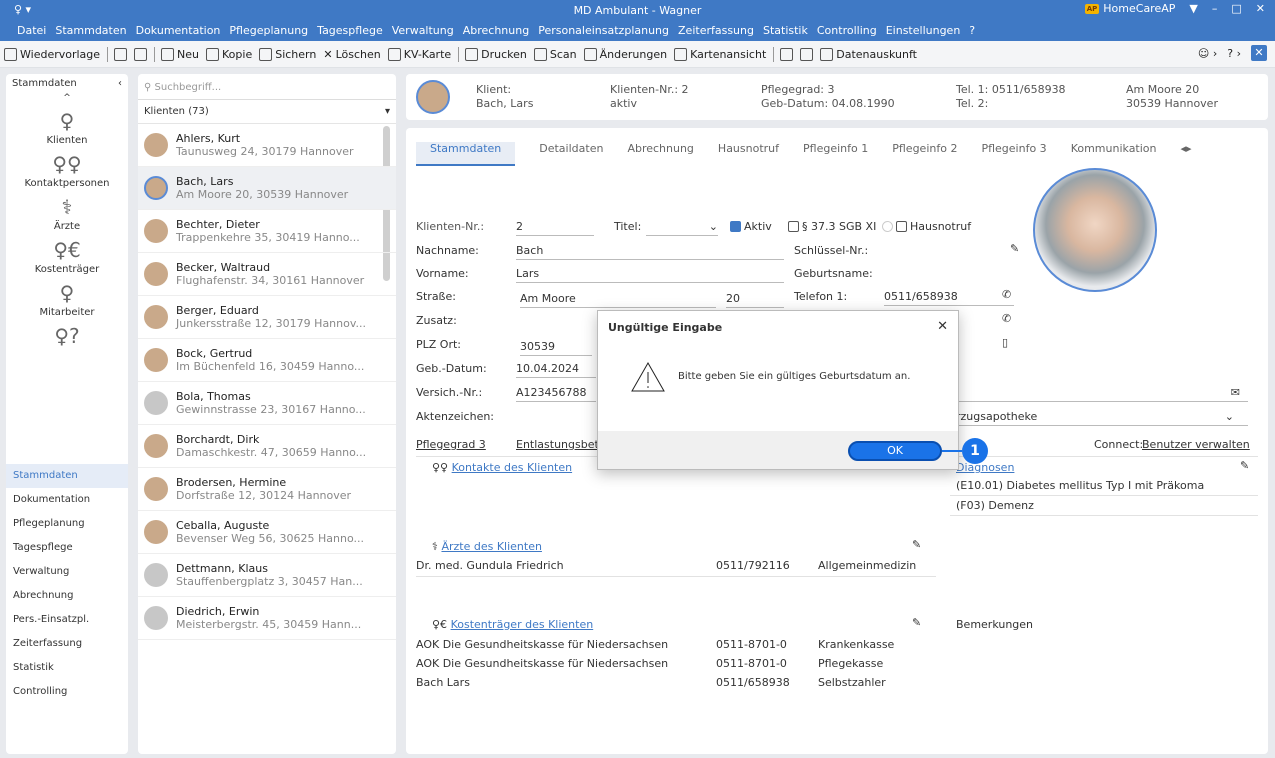  I want to click on telefon1-field: 0511/658938, so click(949, 298).